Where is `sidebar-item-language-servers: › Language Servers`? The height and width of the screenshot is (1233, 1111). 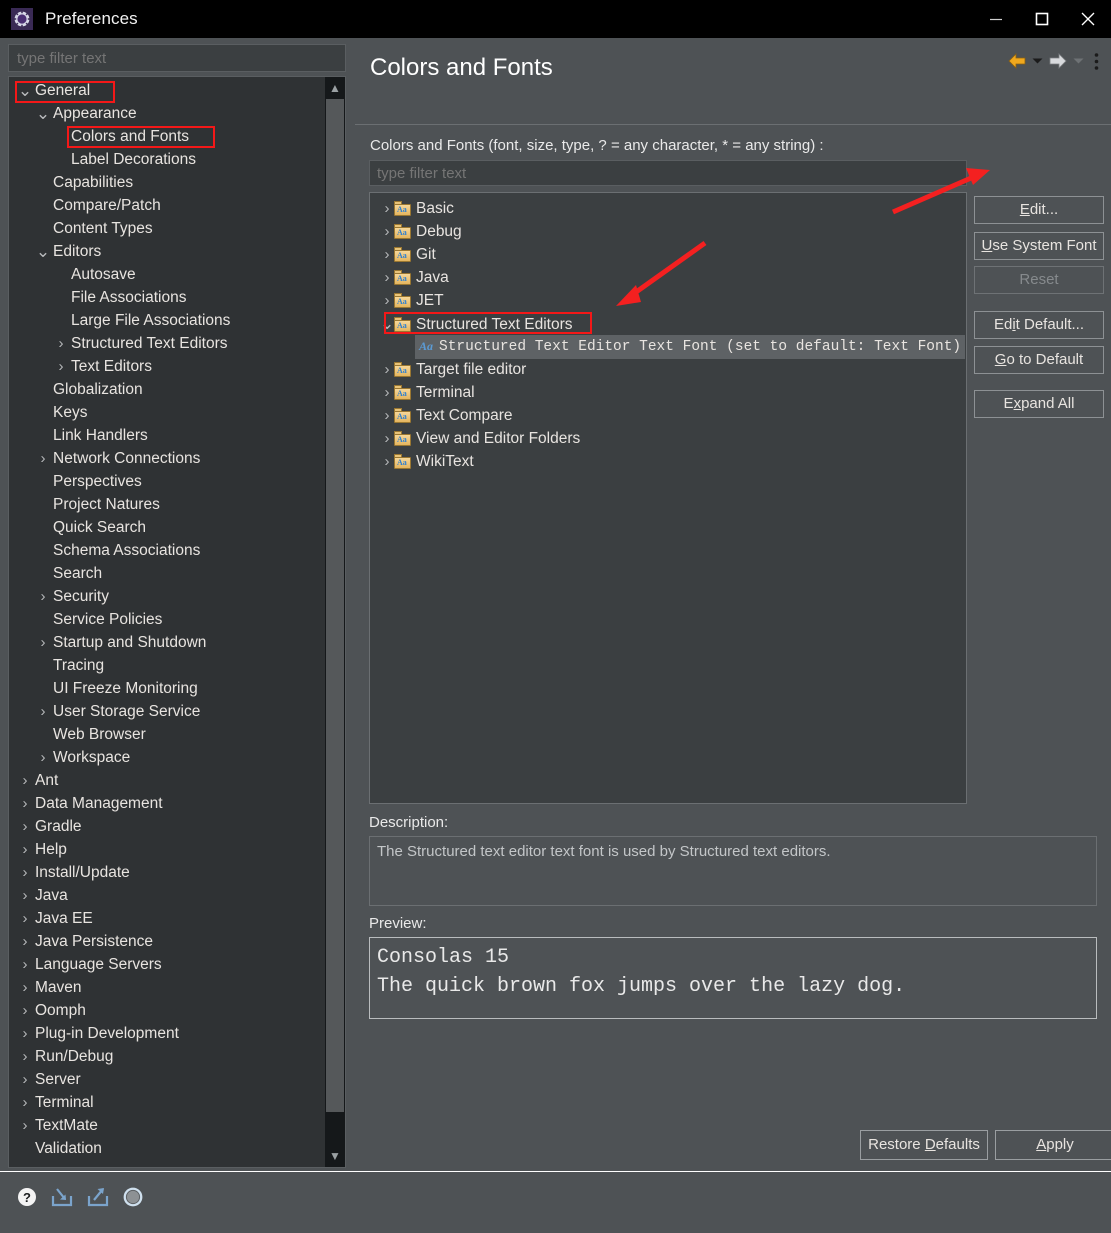
sidebar-item-language-servers: › Language Servers is located at coordinates (168, 964).